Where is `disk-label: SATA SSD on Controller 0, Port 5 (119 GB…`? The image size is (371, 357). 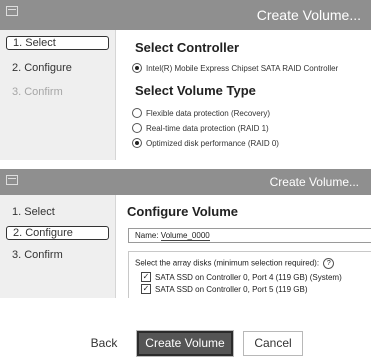 disk-label: SATA SSD on Controller 0, Port 5 (119 GB… is located at coordinates (231, 289).